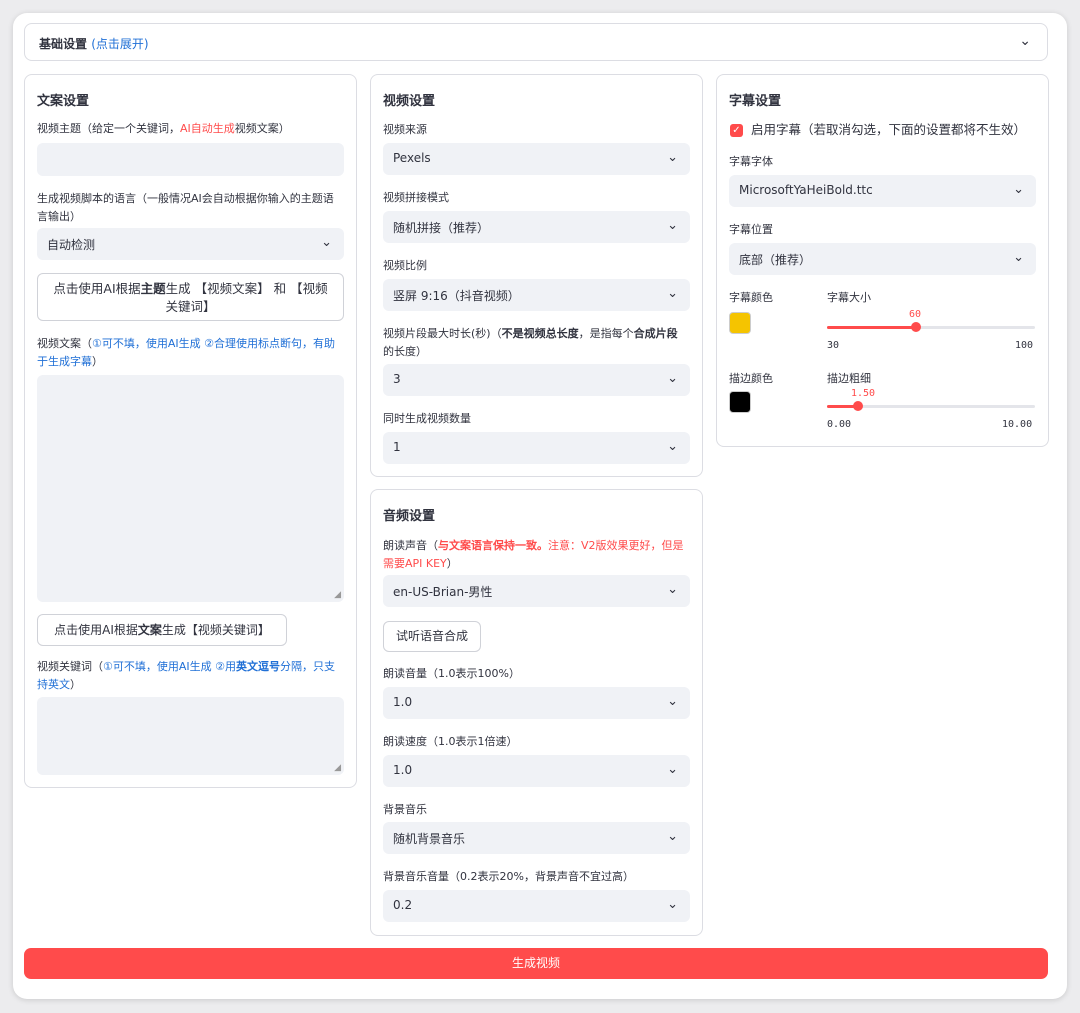 The image size is (1080, 1013). Describe the element at coordinates (849, 297) in the screenshot. I see `subtitle-size-label: 字幕大小` at that location.